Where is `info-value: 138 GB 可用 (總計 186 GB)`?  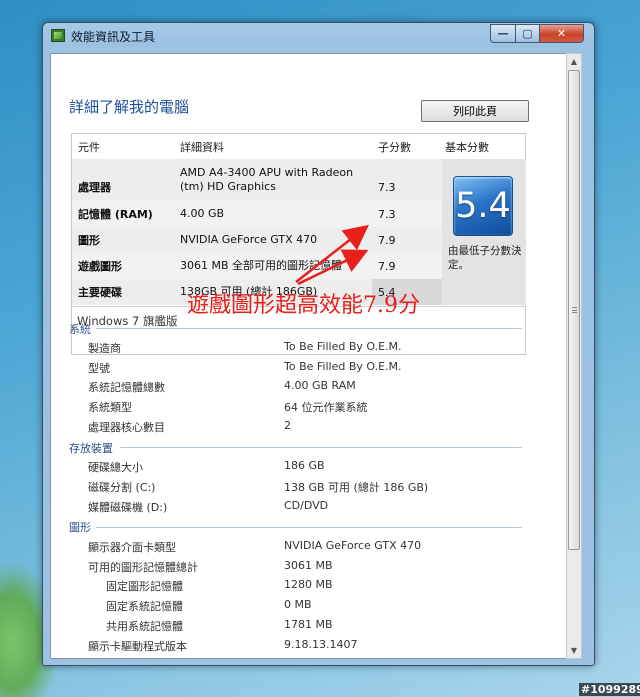 info-value: 138 GB 可用 (總計 186 GB) is located at coordinates (356, 487).